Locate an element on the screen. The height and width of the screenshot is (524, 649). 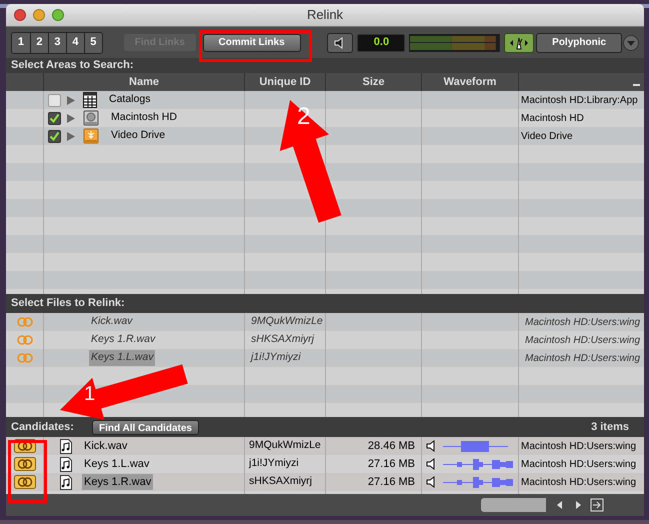
column-header: Size is located at coordinates (373, 82).